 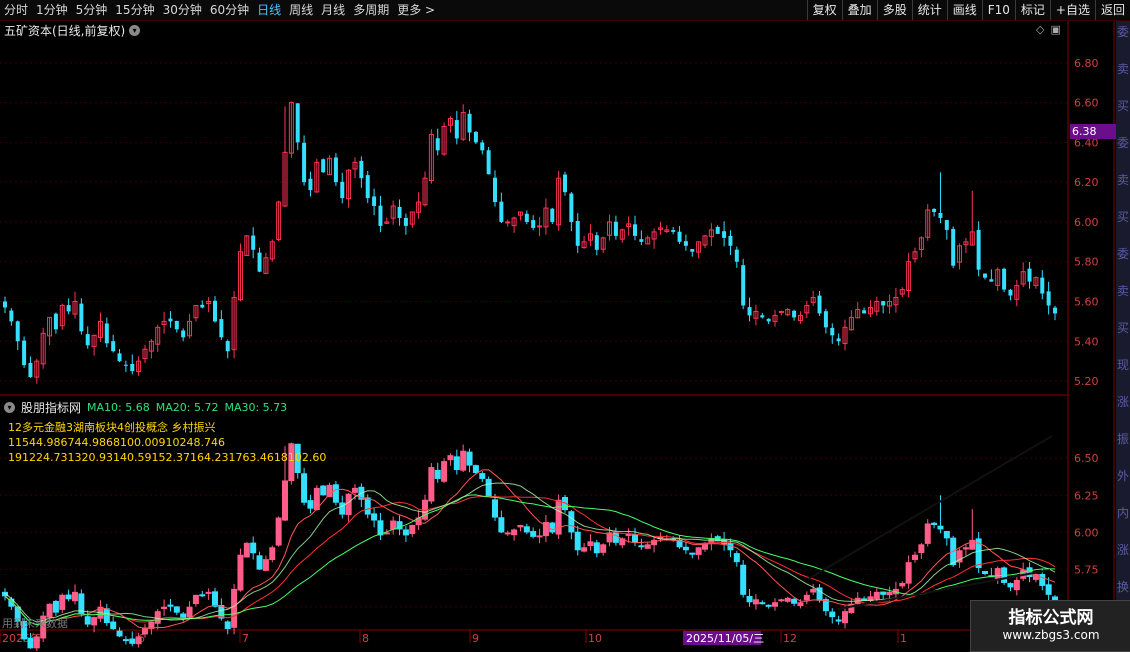 I want to click on restore-icon: ▣, so click(x=1055, y=29).